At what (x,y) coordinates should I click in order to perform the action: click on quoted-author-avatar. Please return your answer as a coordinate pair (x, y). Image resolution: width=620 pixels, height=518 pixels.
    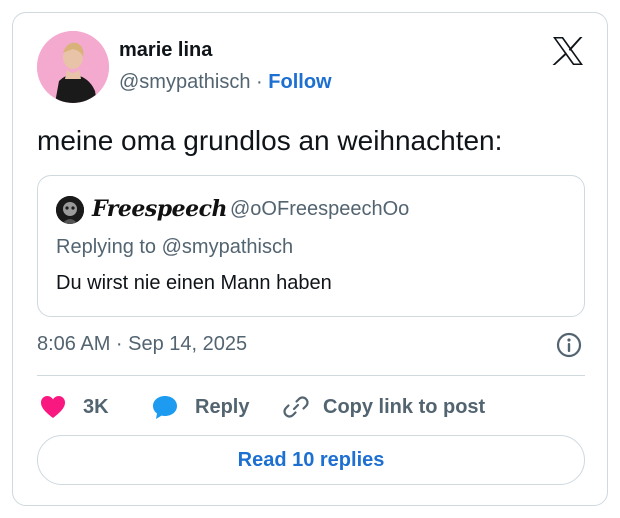
    Looking at the image, I should click on (70, 210).